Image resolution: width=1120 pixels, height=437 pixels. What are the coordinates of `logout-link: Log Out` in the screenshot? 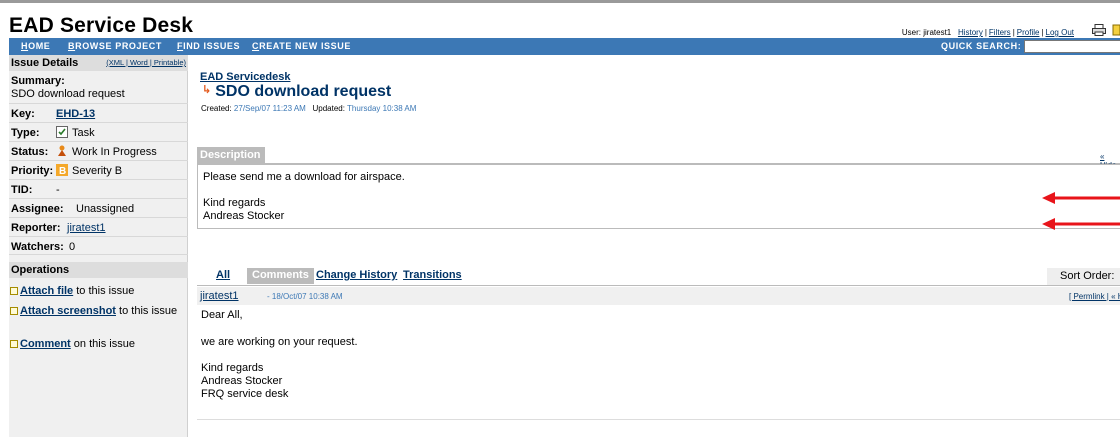 It's located at (1060, 32).